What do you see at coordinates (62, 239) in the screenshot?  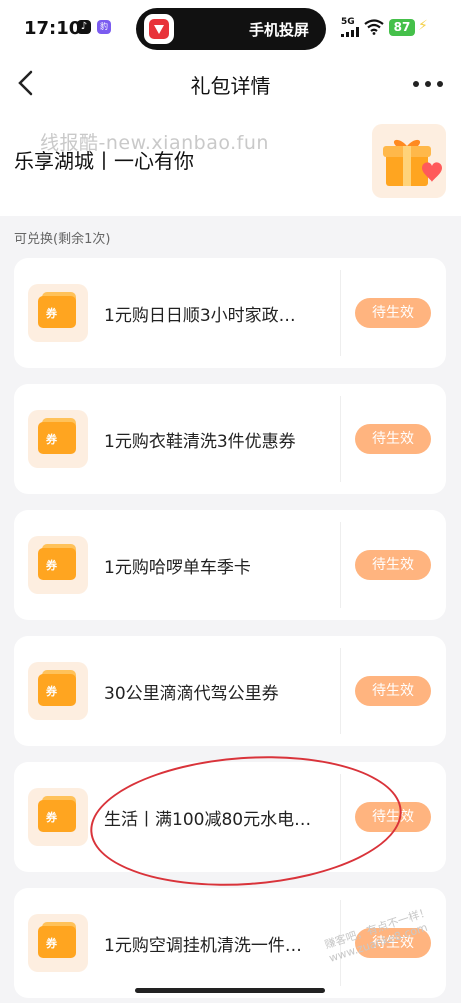 I see `redeemable-section-label: 可兑换(剩余1次)` at bounding box center [62, 239].